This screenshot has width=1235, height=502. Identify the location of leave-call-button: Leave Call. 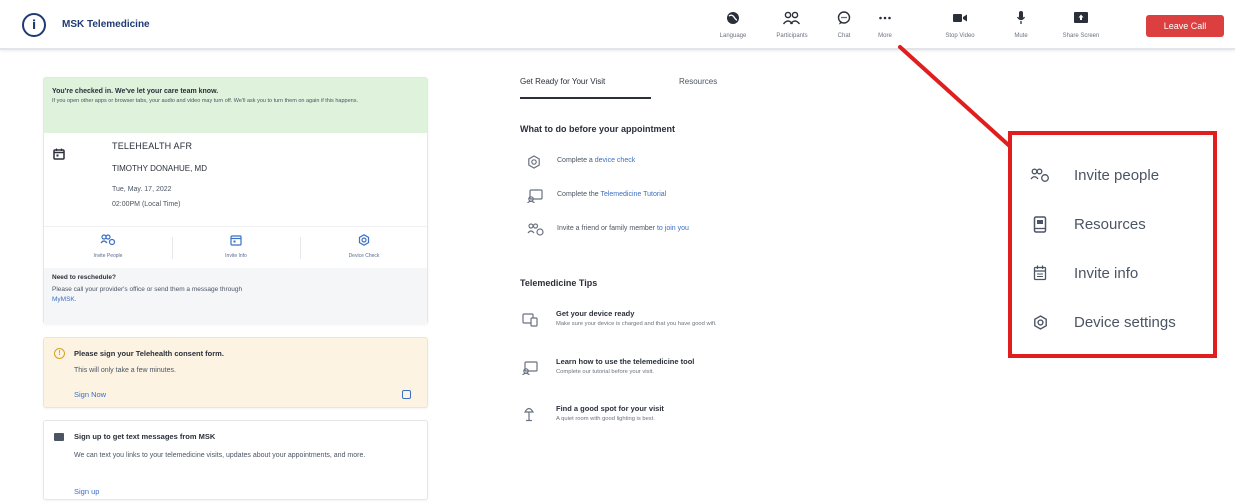
(1185, 26).